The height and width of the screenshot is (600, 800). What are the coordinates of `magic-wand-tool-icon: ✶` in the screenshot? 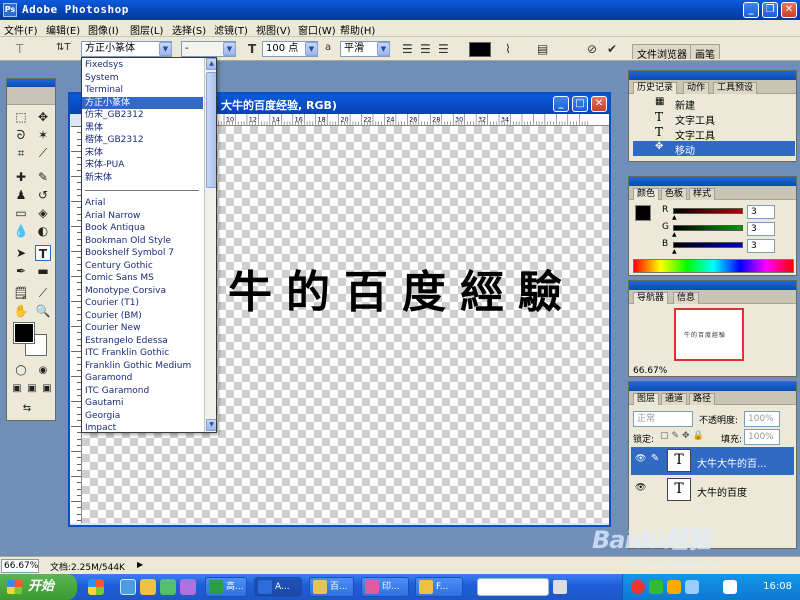 It's located at (43, 135).